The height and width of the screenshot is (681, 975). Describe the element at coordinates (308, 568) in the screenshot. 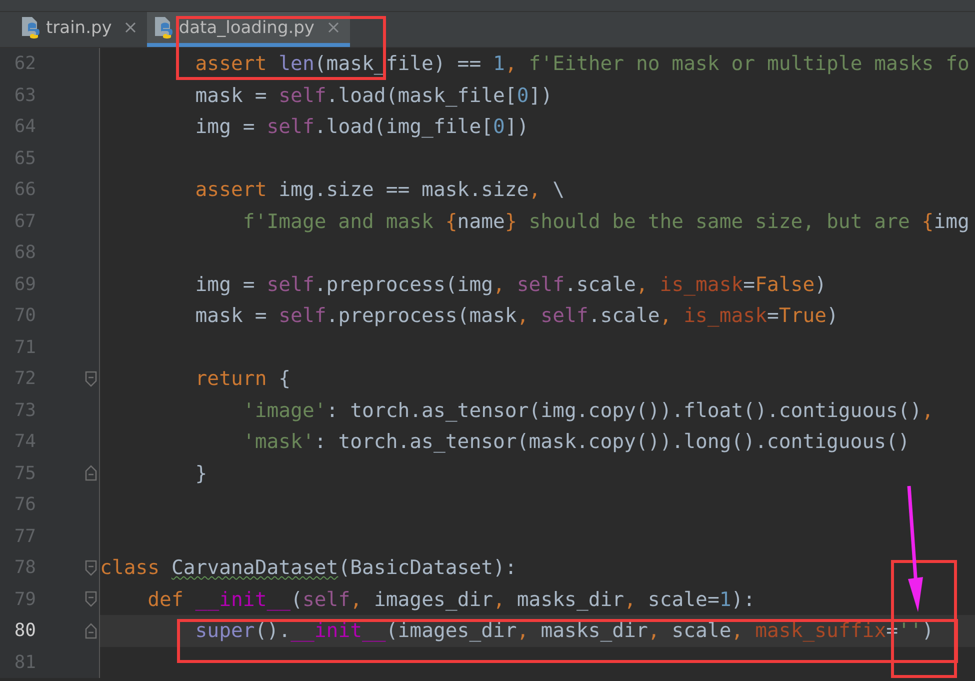

I see `code-line: class CarvanaDataset(BasicDataset):` at that location.